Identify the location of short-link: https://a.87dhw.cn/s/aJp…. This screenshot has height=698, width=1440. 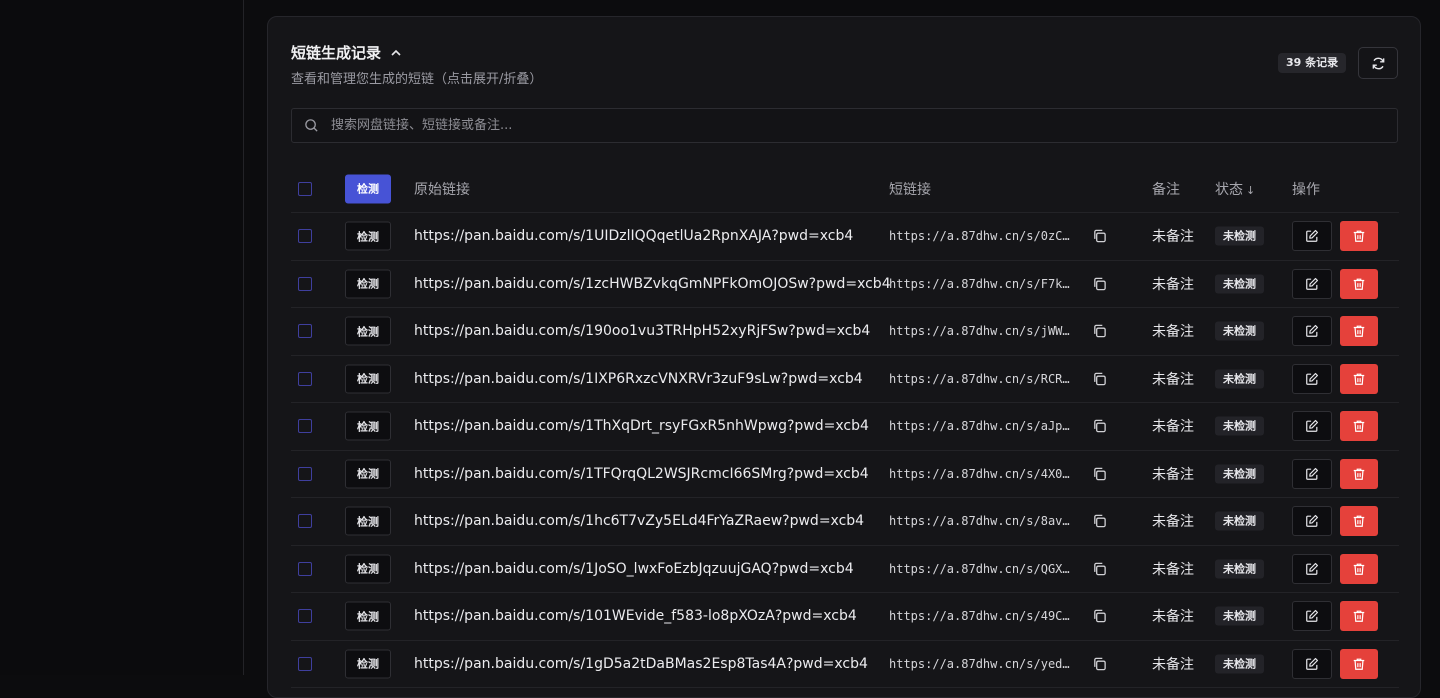
(979, 426).